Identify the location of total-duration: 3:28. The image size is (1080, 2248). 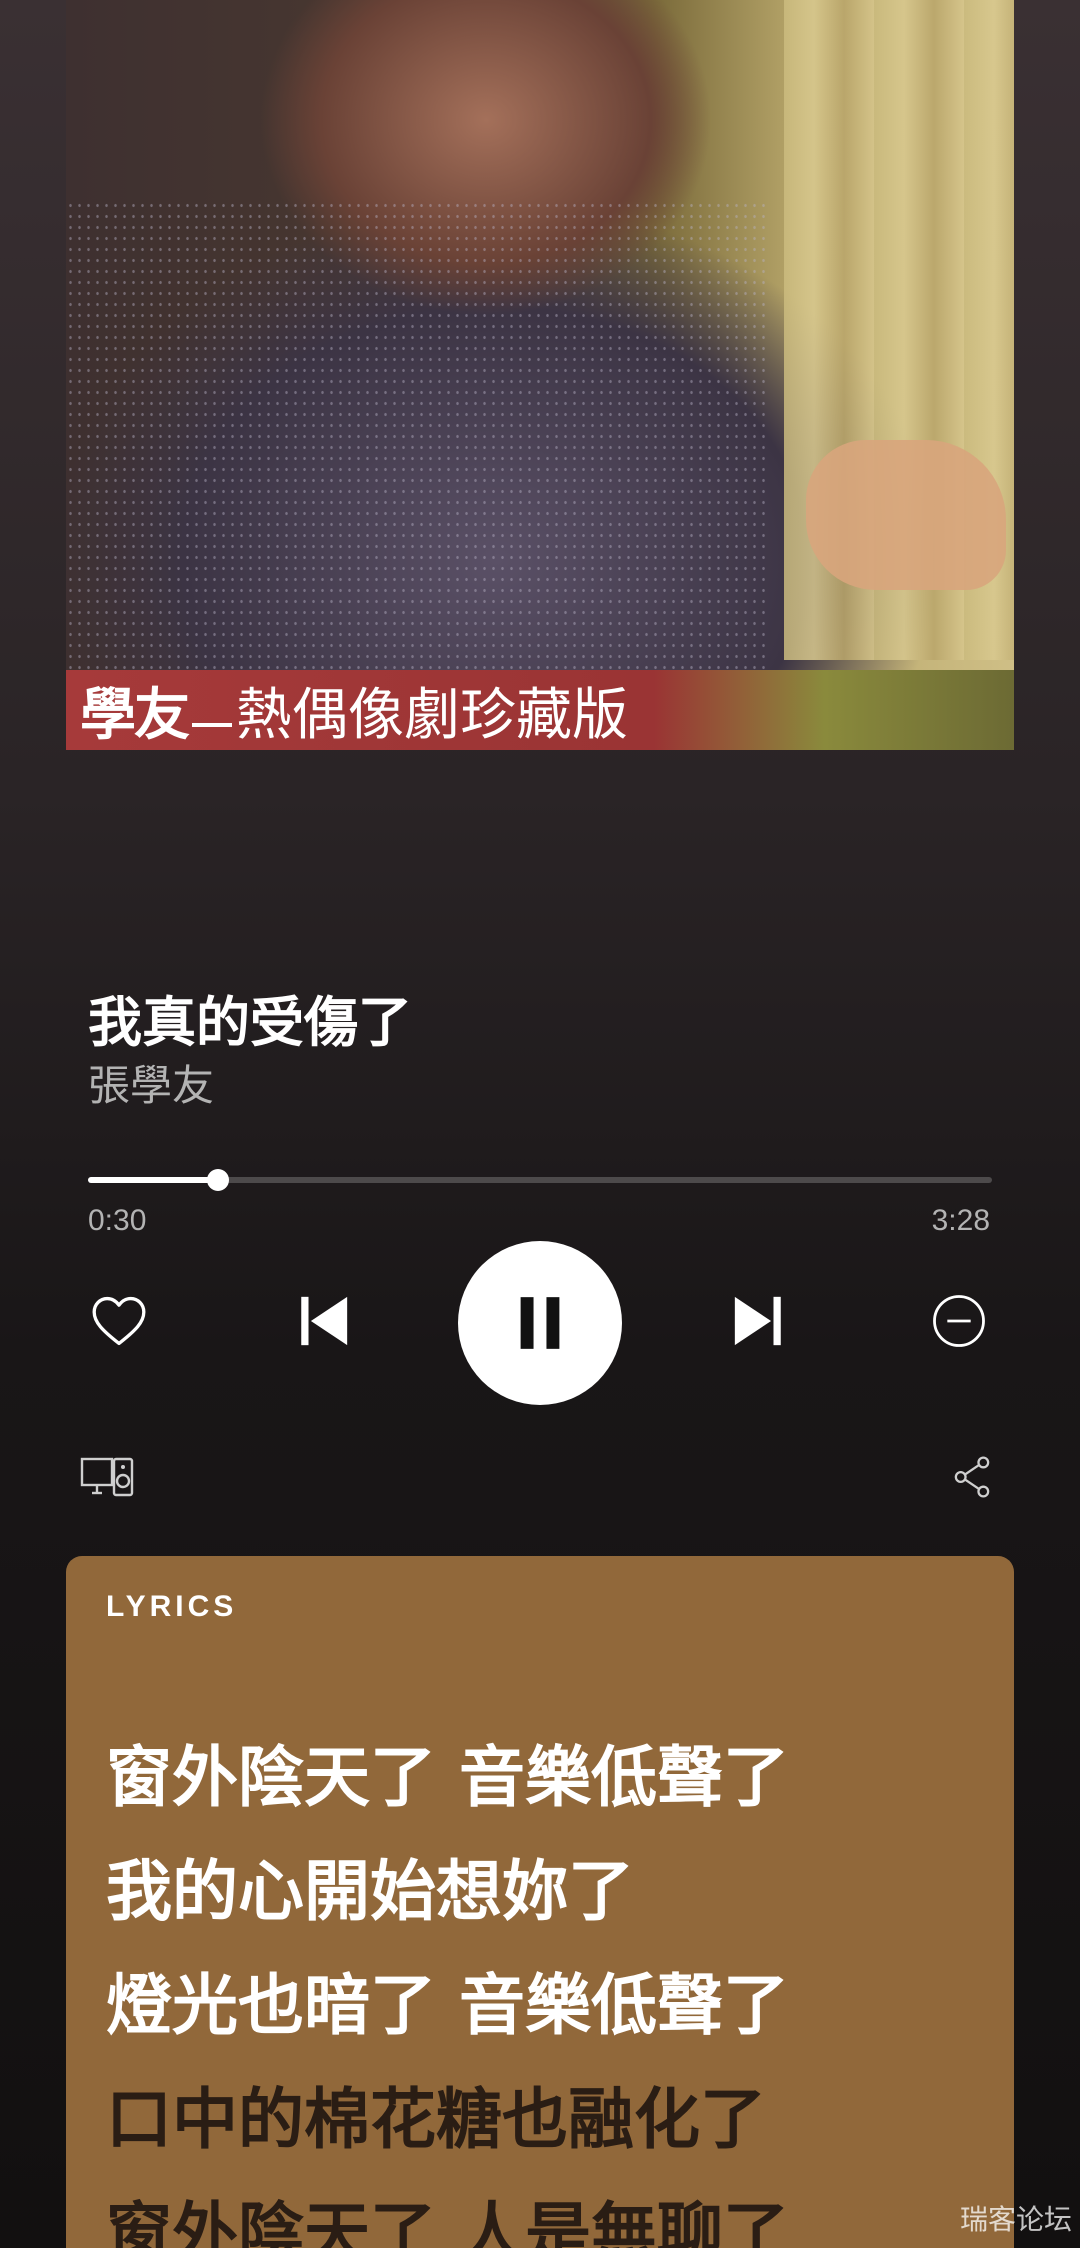
(960, 1220).